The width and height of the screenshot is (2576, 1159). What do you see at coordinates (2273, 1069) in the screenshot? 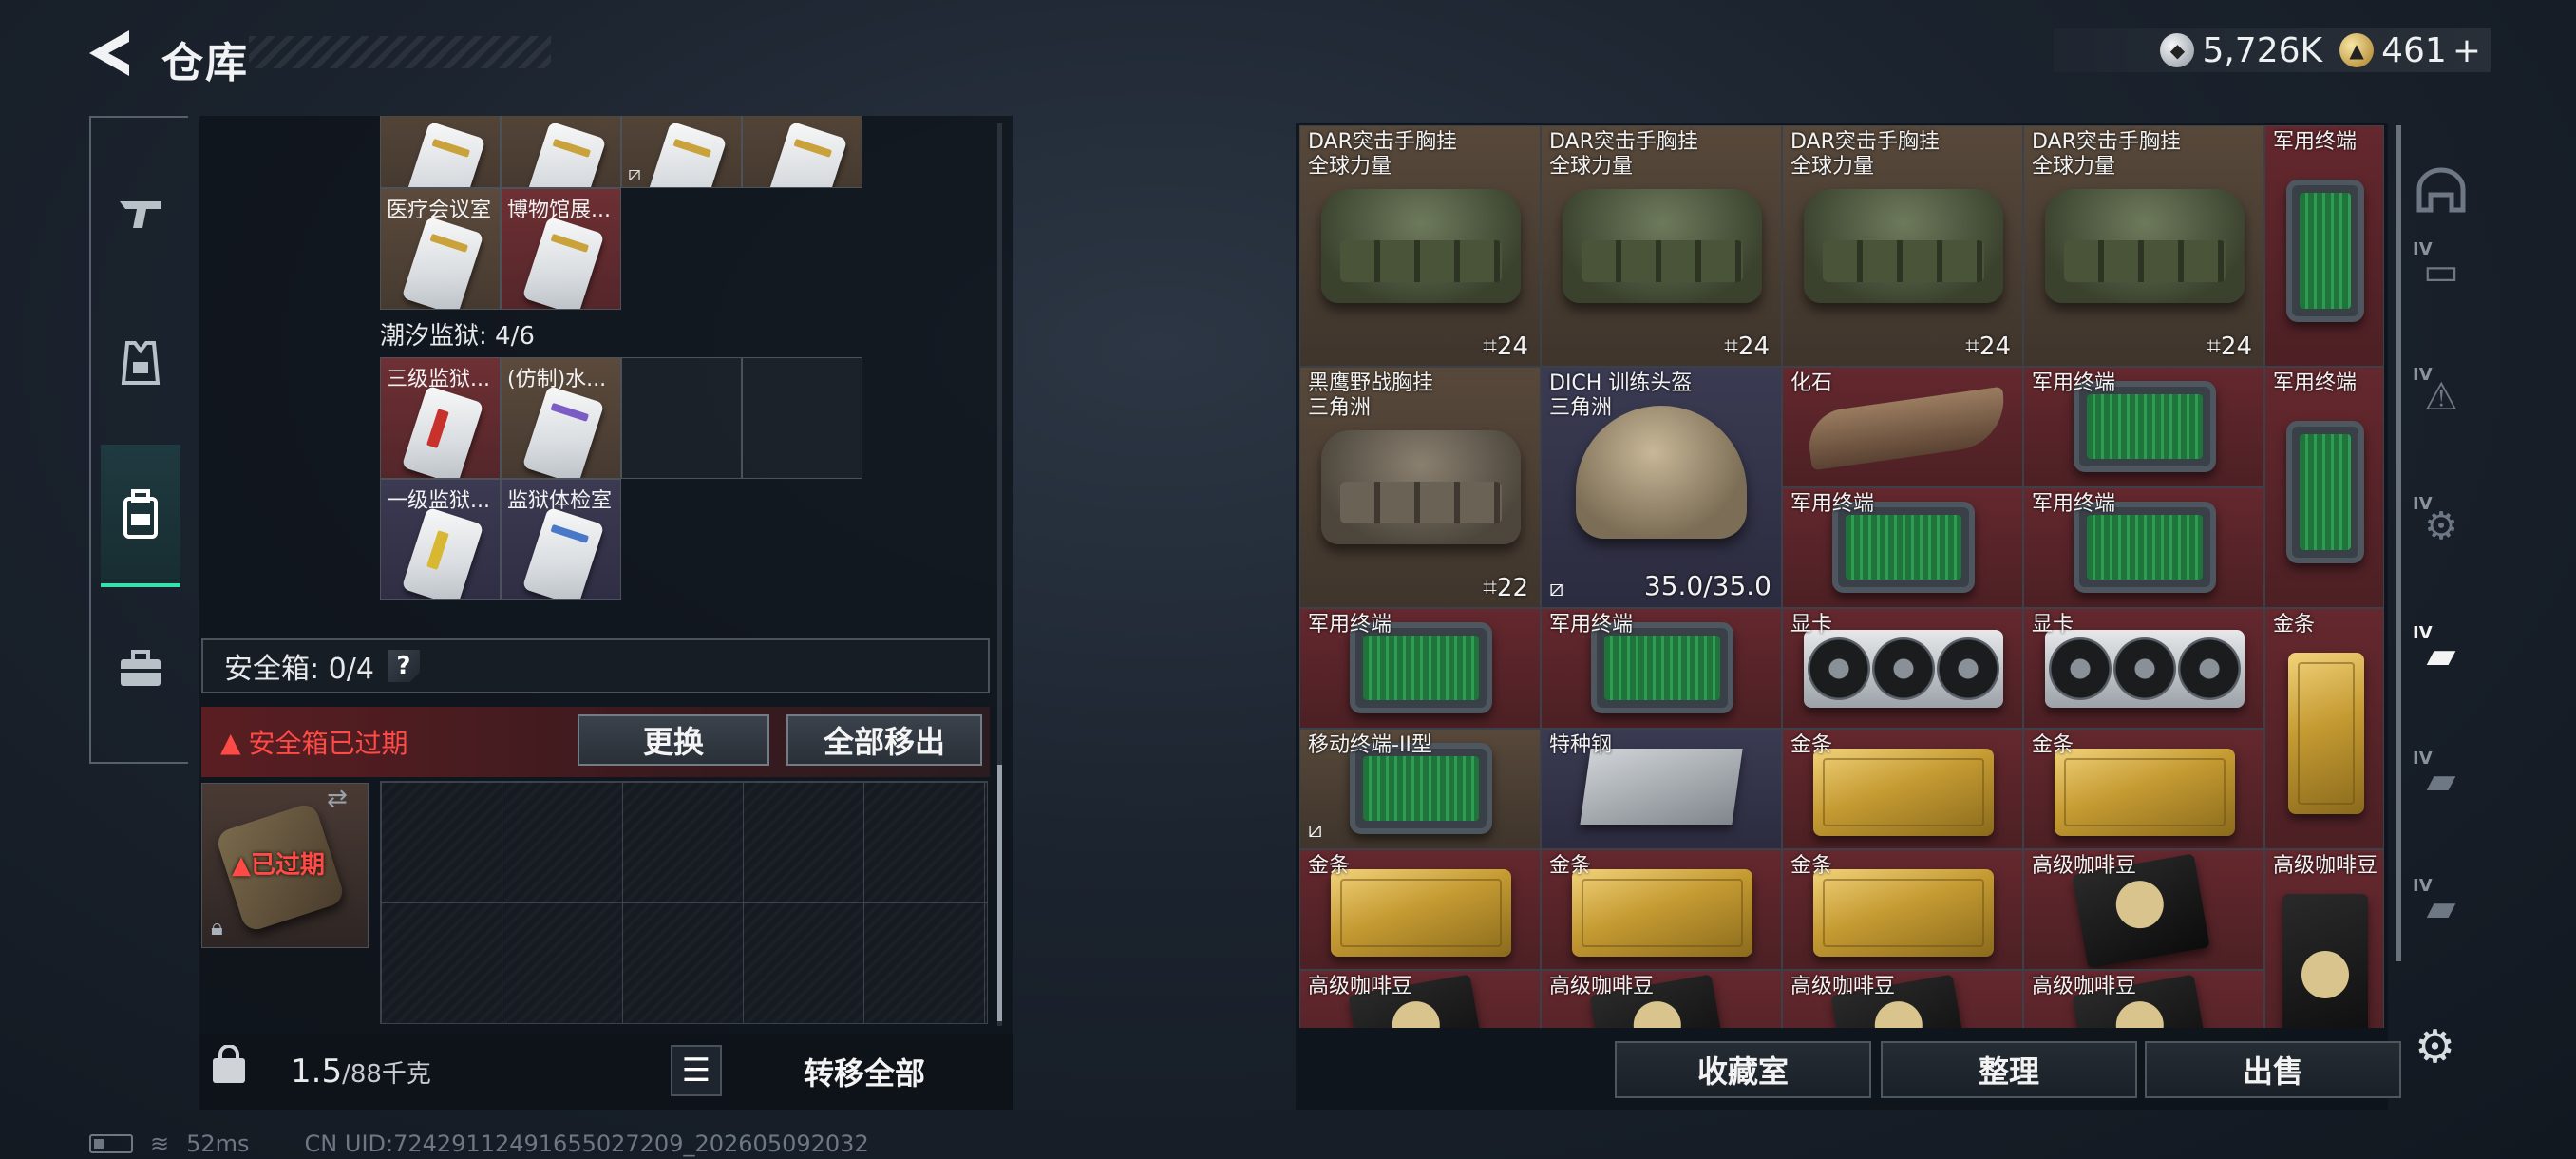
I see `sell-button: 出售` at bounding box center [2273, 1069].